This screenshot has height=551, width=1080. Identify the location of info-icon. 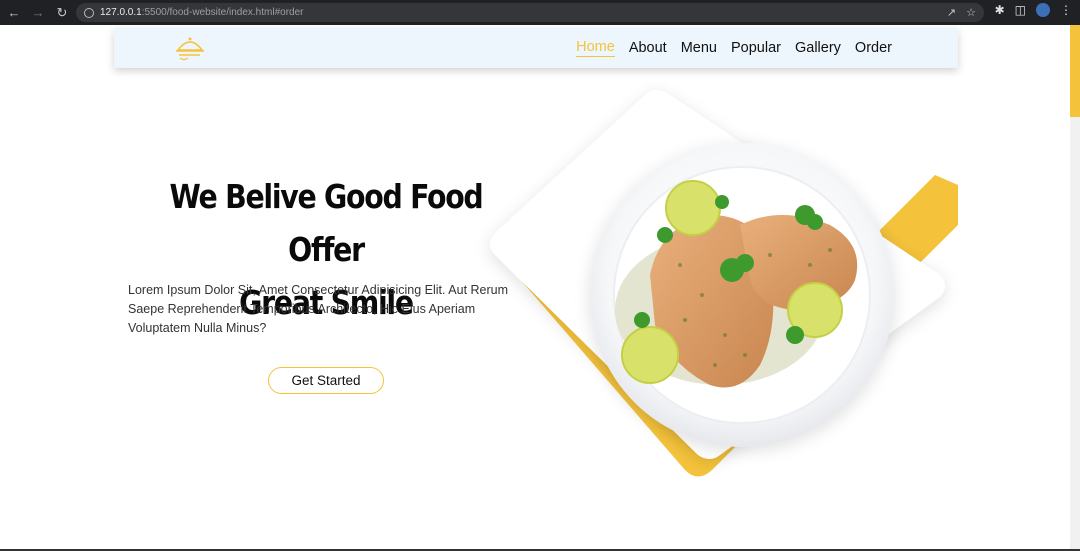
(89, 12).